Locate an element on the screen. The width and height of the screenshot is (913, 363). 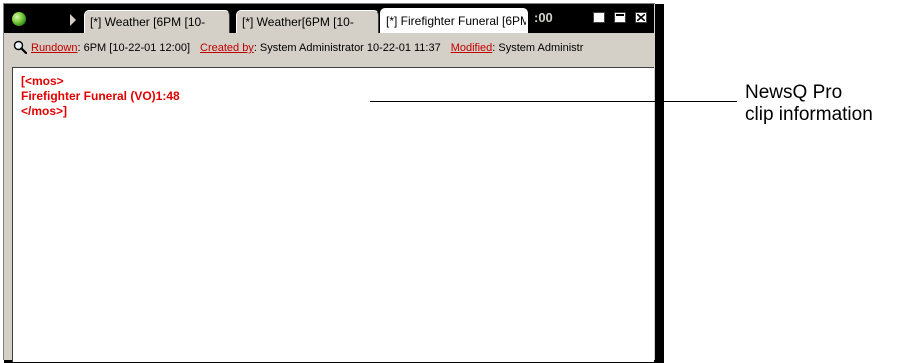
tab-scroll-right-icon is located at coordinates (73, 20).